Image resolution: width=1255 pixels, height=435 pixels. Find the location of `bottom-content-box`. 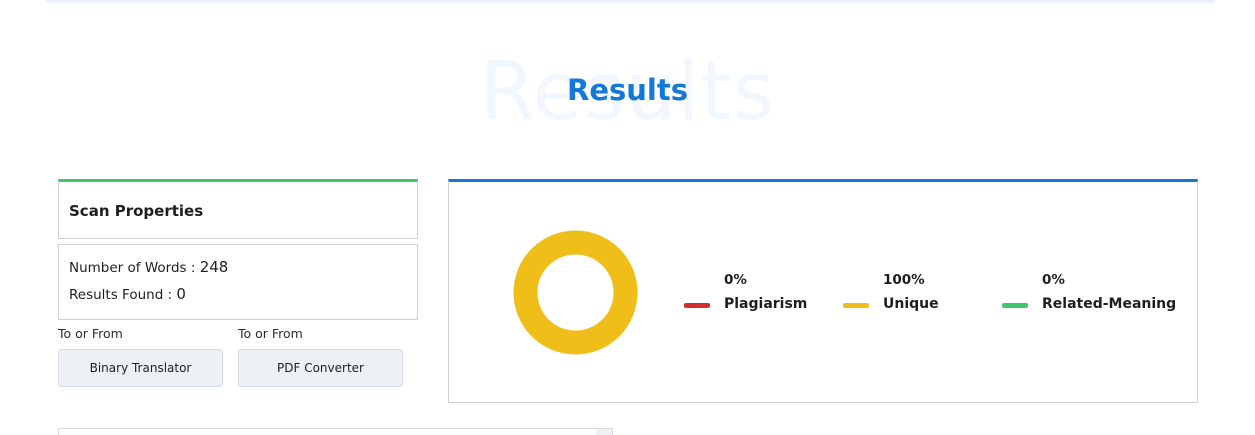

bottom-content-box is located at coordinates (335, 431).